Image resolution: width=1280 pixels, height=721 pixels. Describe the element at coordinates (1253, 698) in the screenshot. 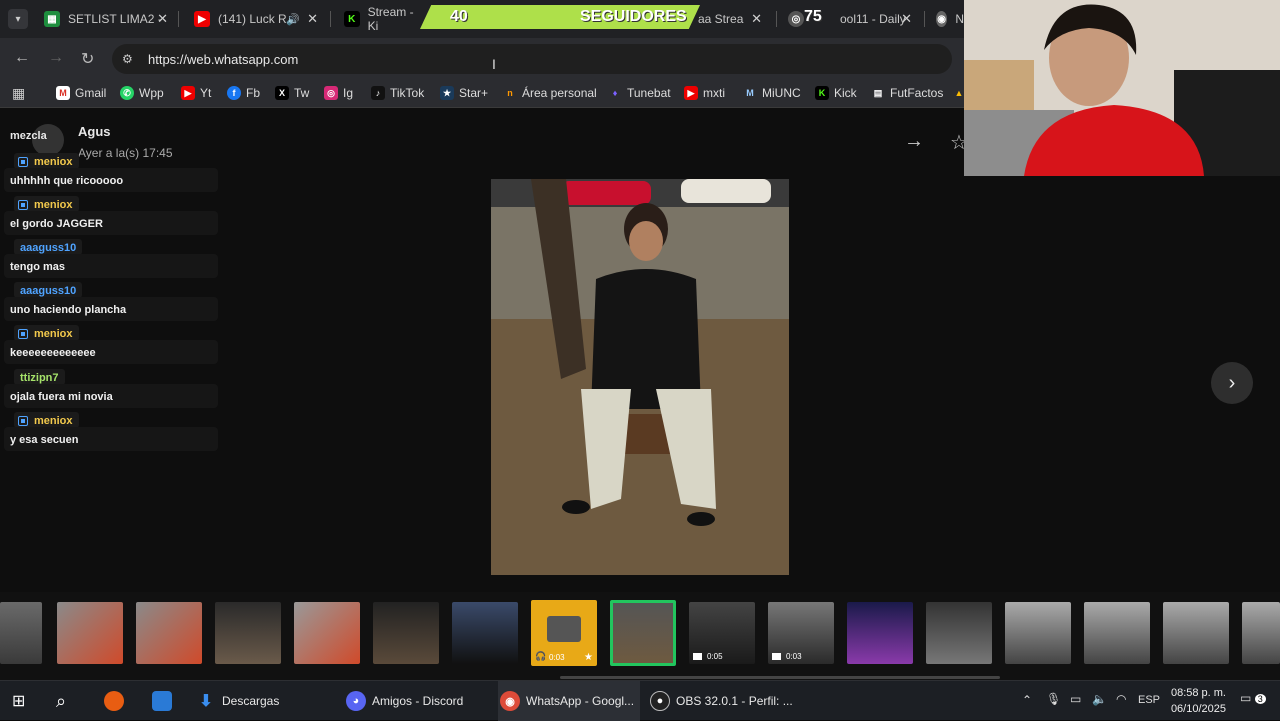

I see `notification-button: ▭ 3` at that location.